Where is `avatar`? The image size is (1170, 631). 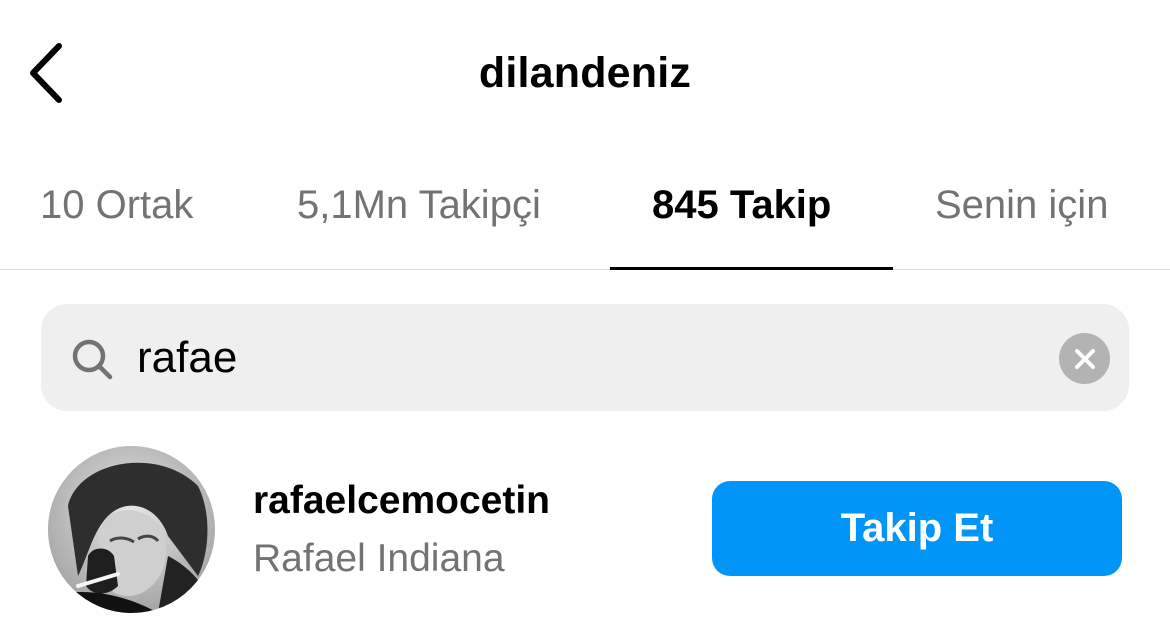
avatar is located at coordinates (131, 529).